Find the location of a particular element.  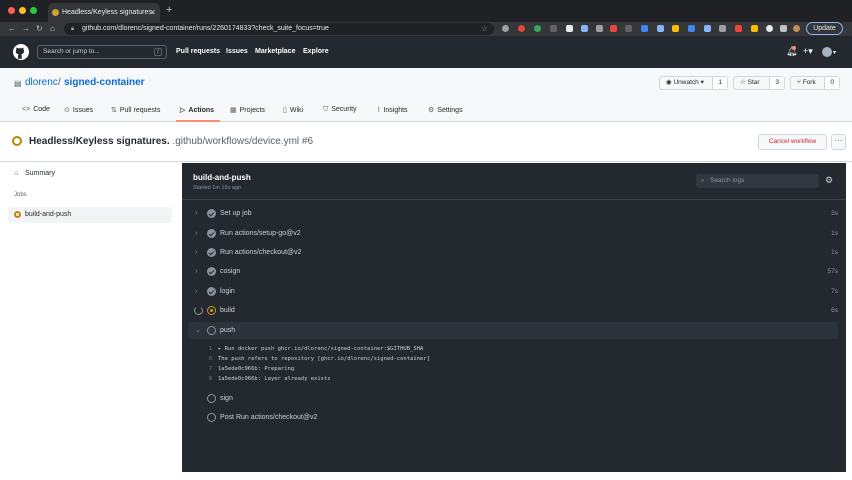

tab-actions: ▷ Actions is located at coordinates (197, 110).